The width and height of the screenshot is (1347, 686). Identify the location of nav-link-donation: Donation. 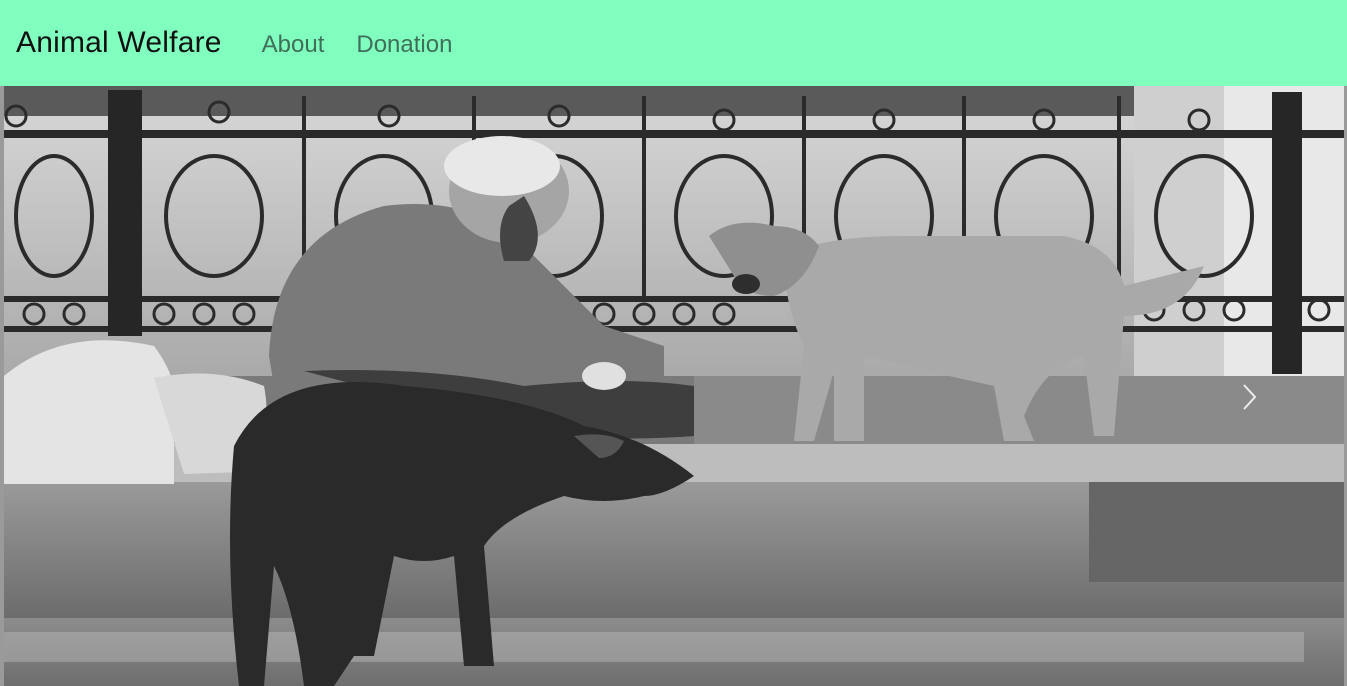
(404, 45).